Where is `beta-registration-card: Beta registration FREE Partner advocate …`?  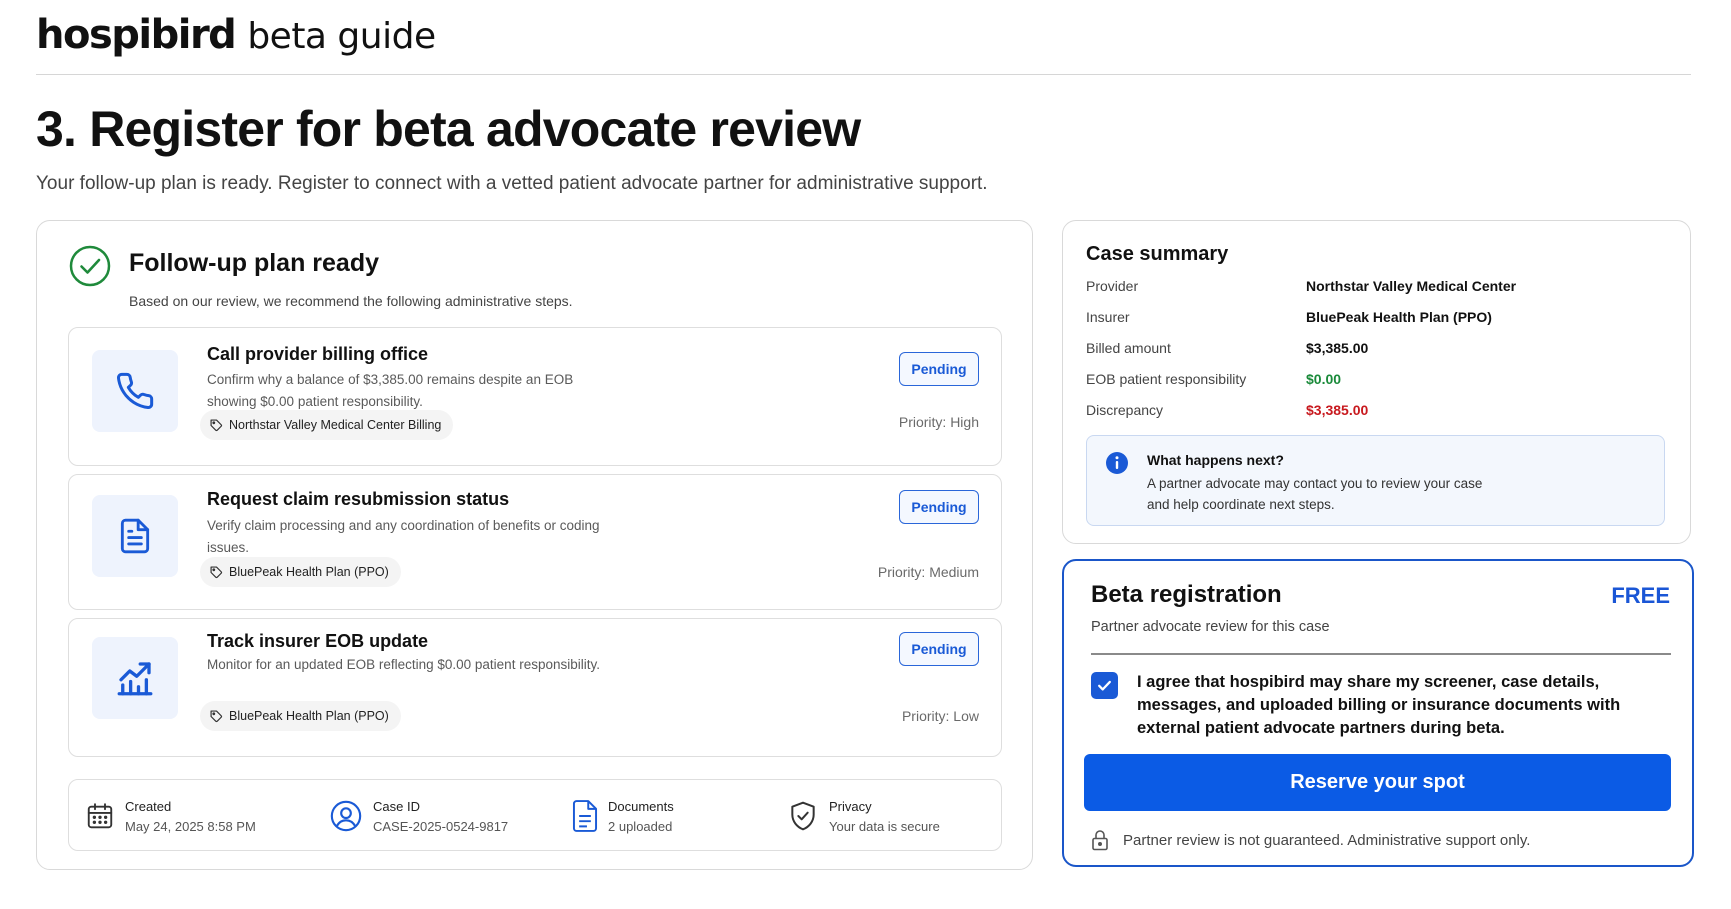
beta-registration-card: Beta registration FREE Partner advocate … is located at coordinates (1378, 713).